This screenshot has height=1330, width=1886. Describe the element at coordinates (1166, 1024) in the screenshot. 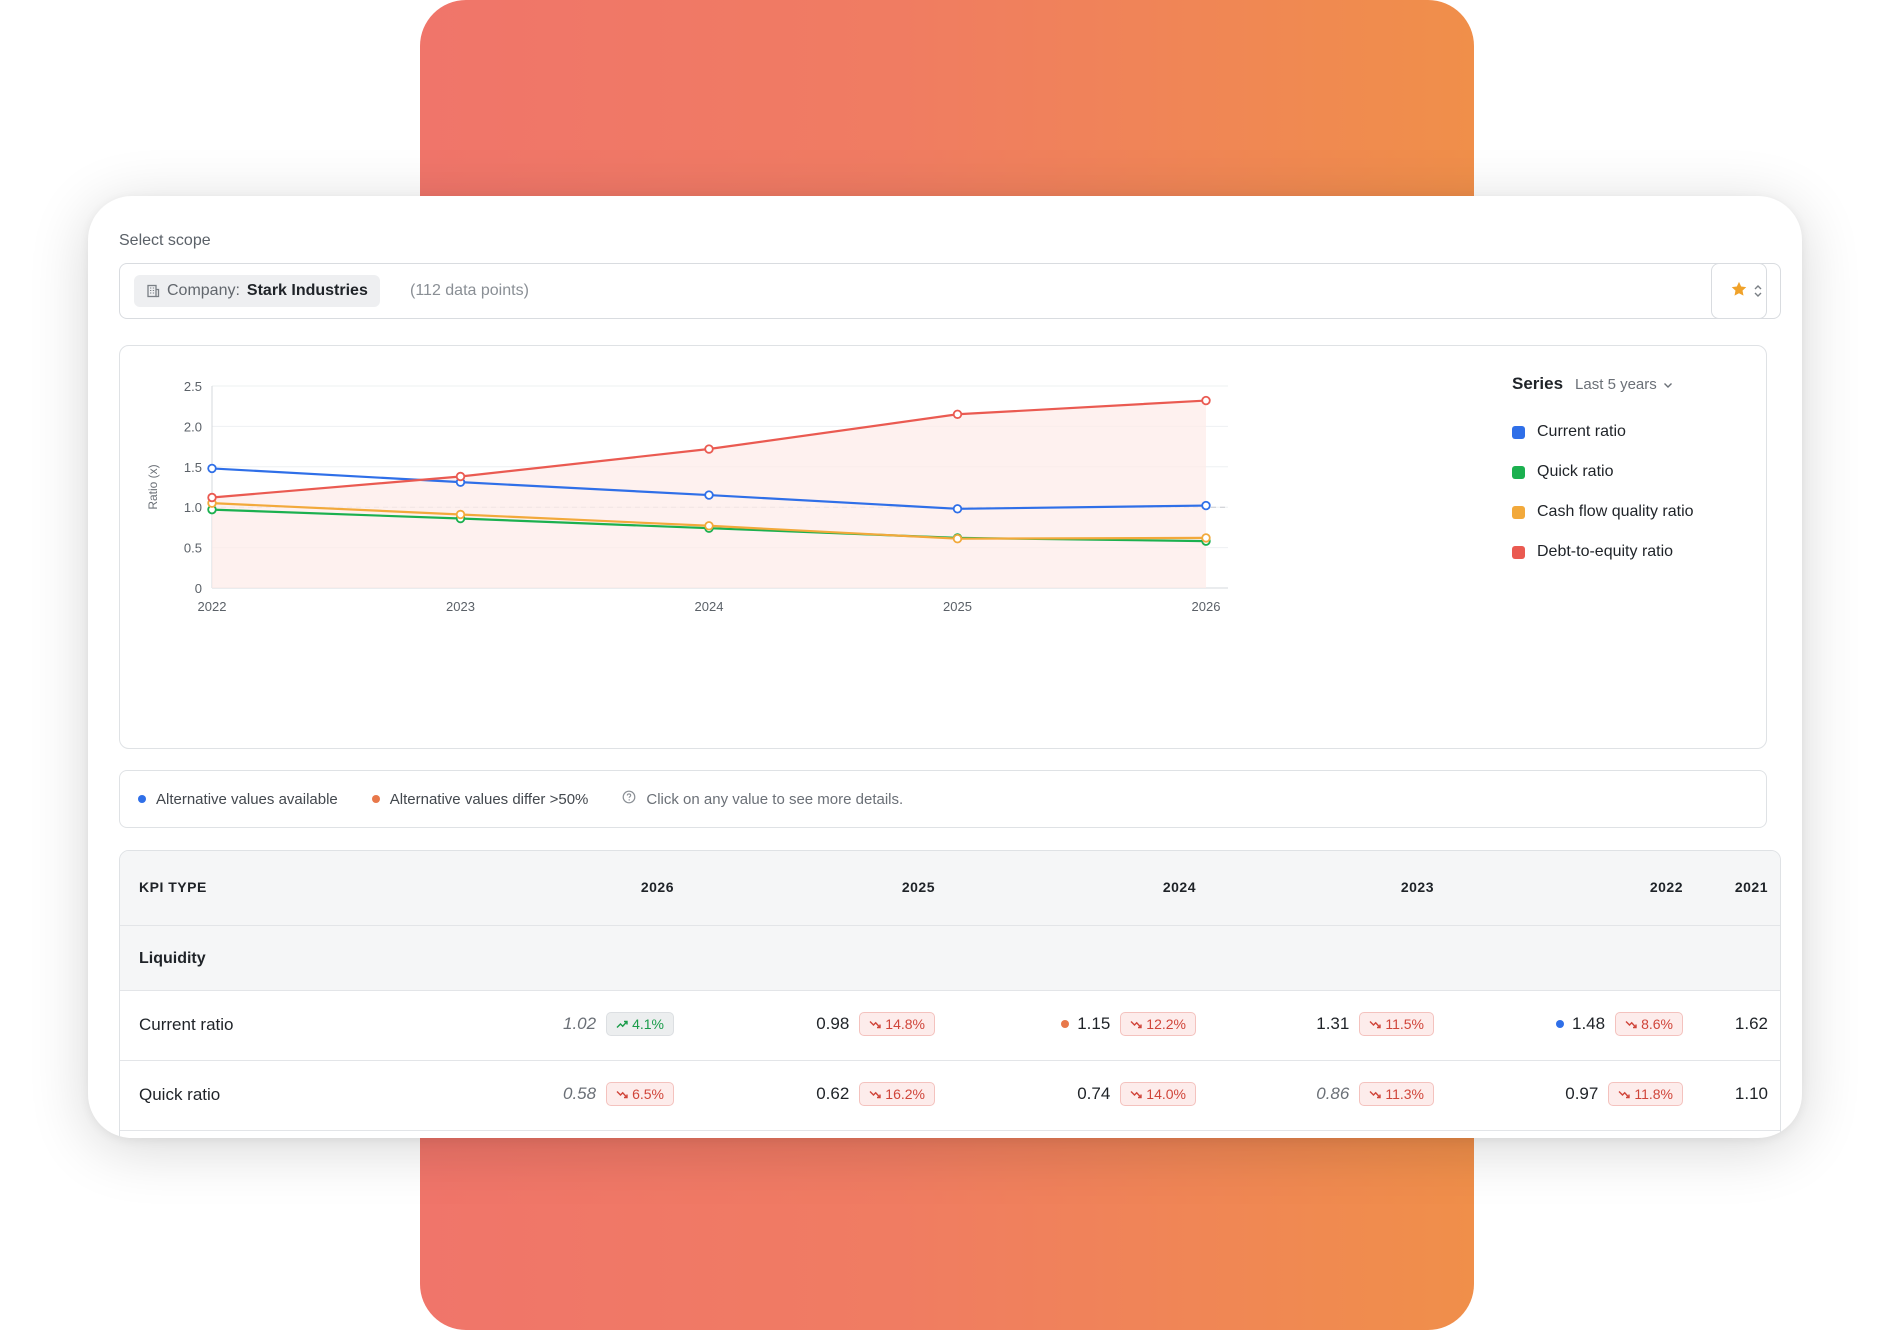

I see `change-badge-label: 12.2%` at that location.